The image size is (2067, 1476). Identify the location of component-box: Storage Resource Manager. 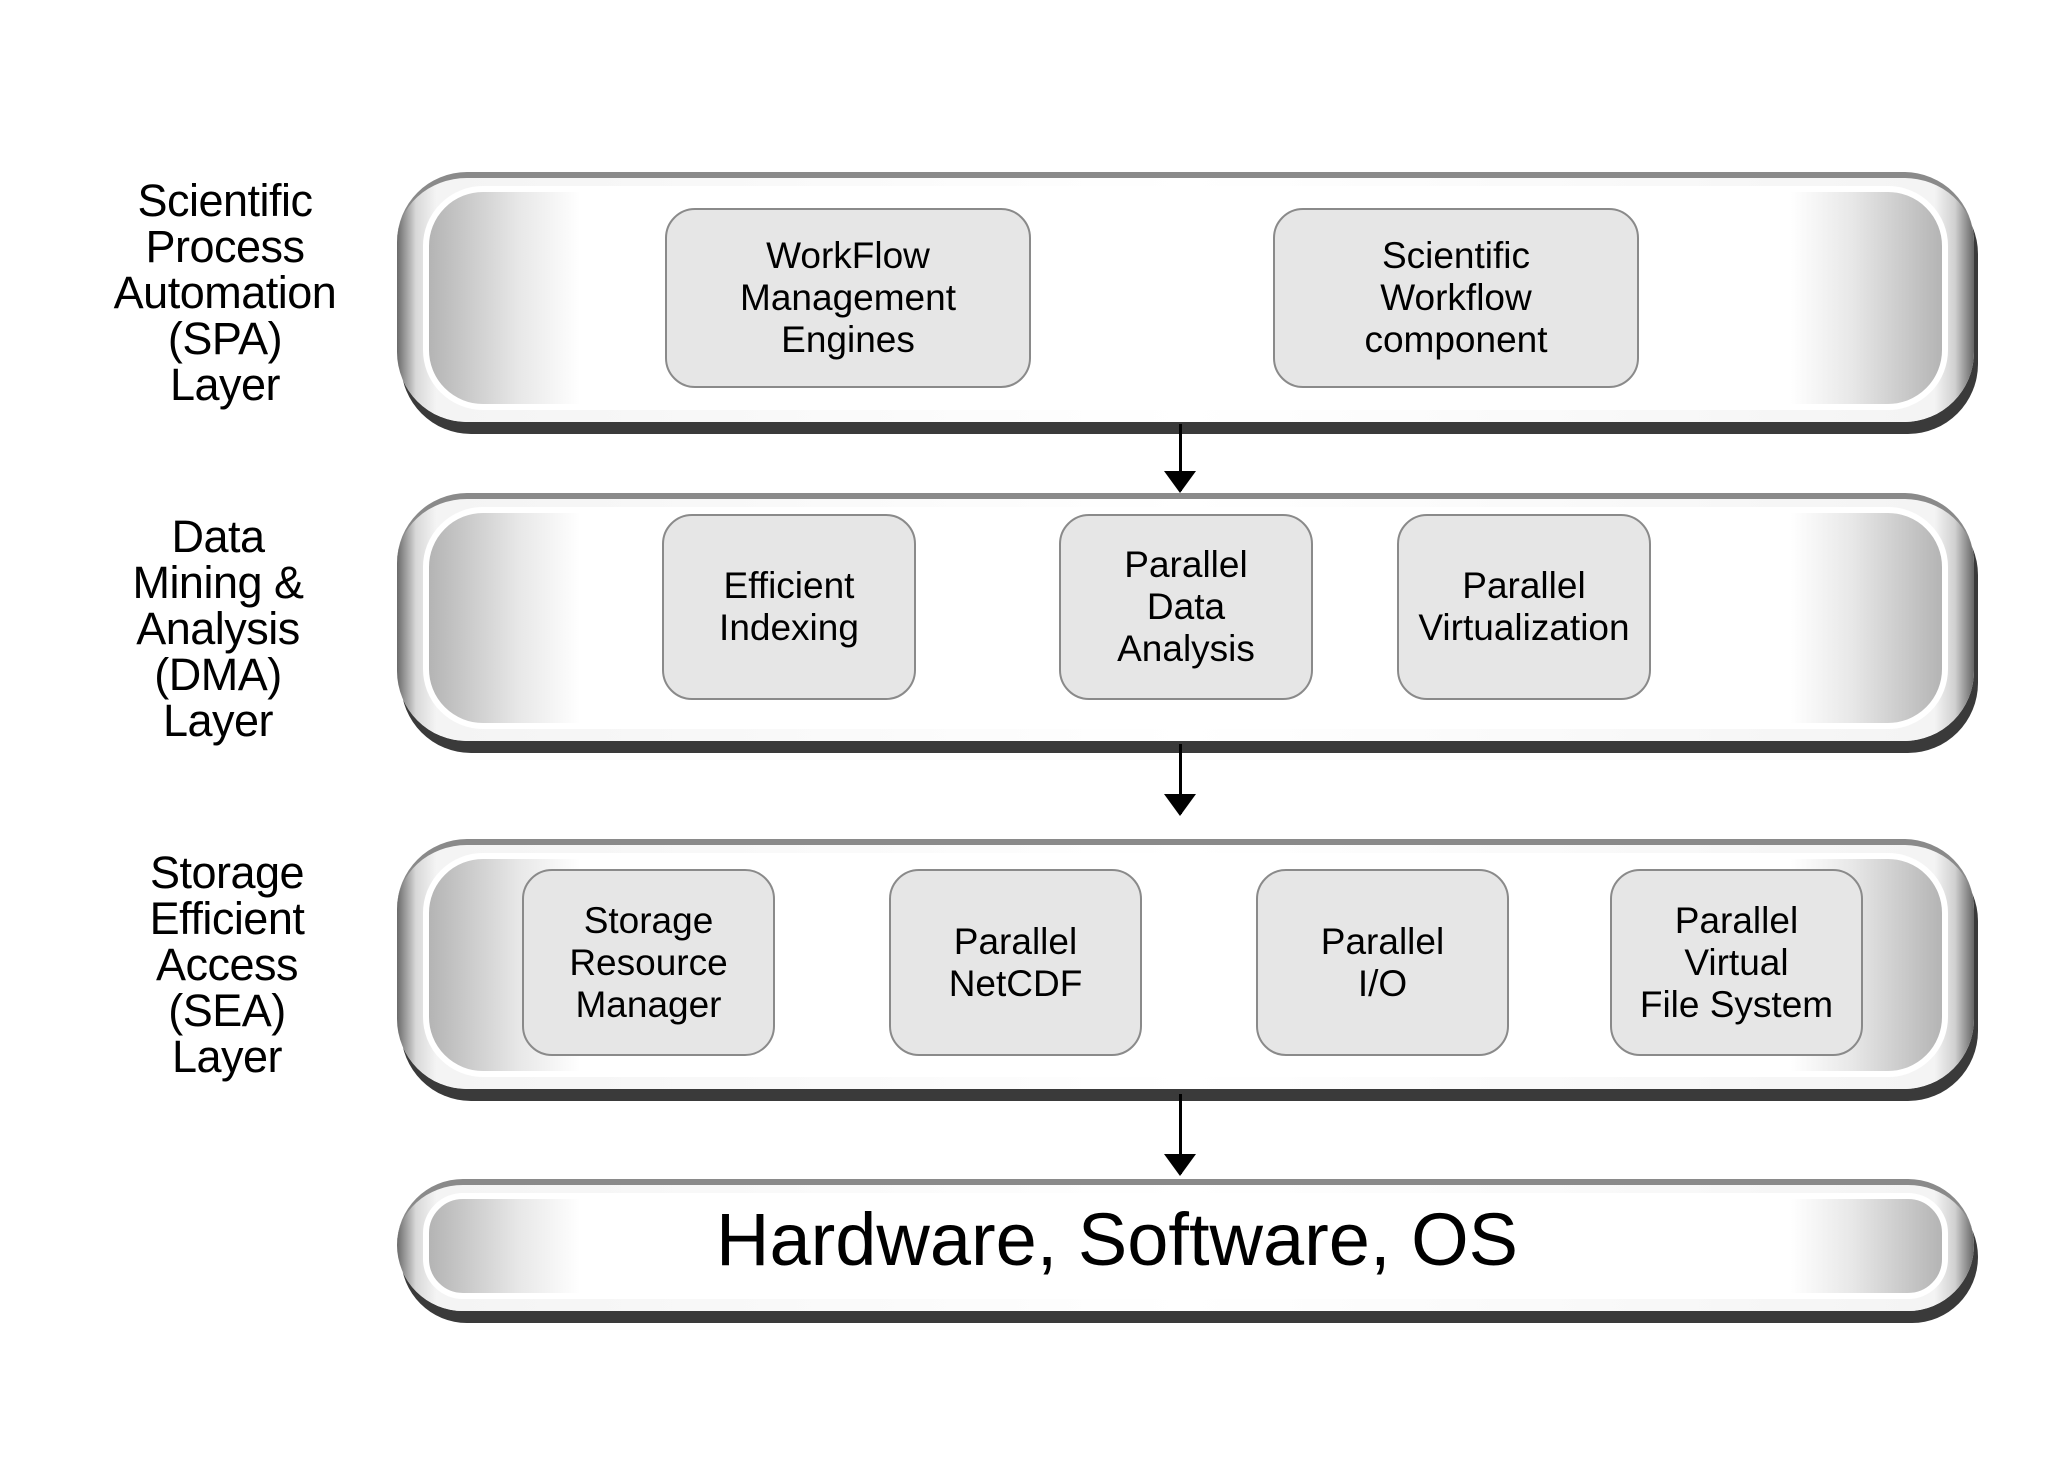
(648, 962).